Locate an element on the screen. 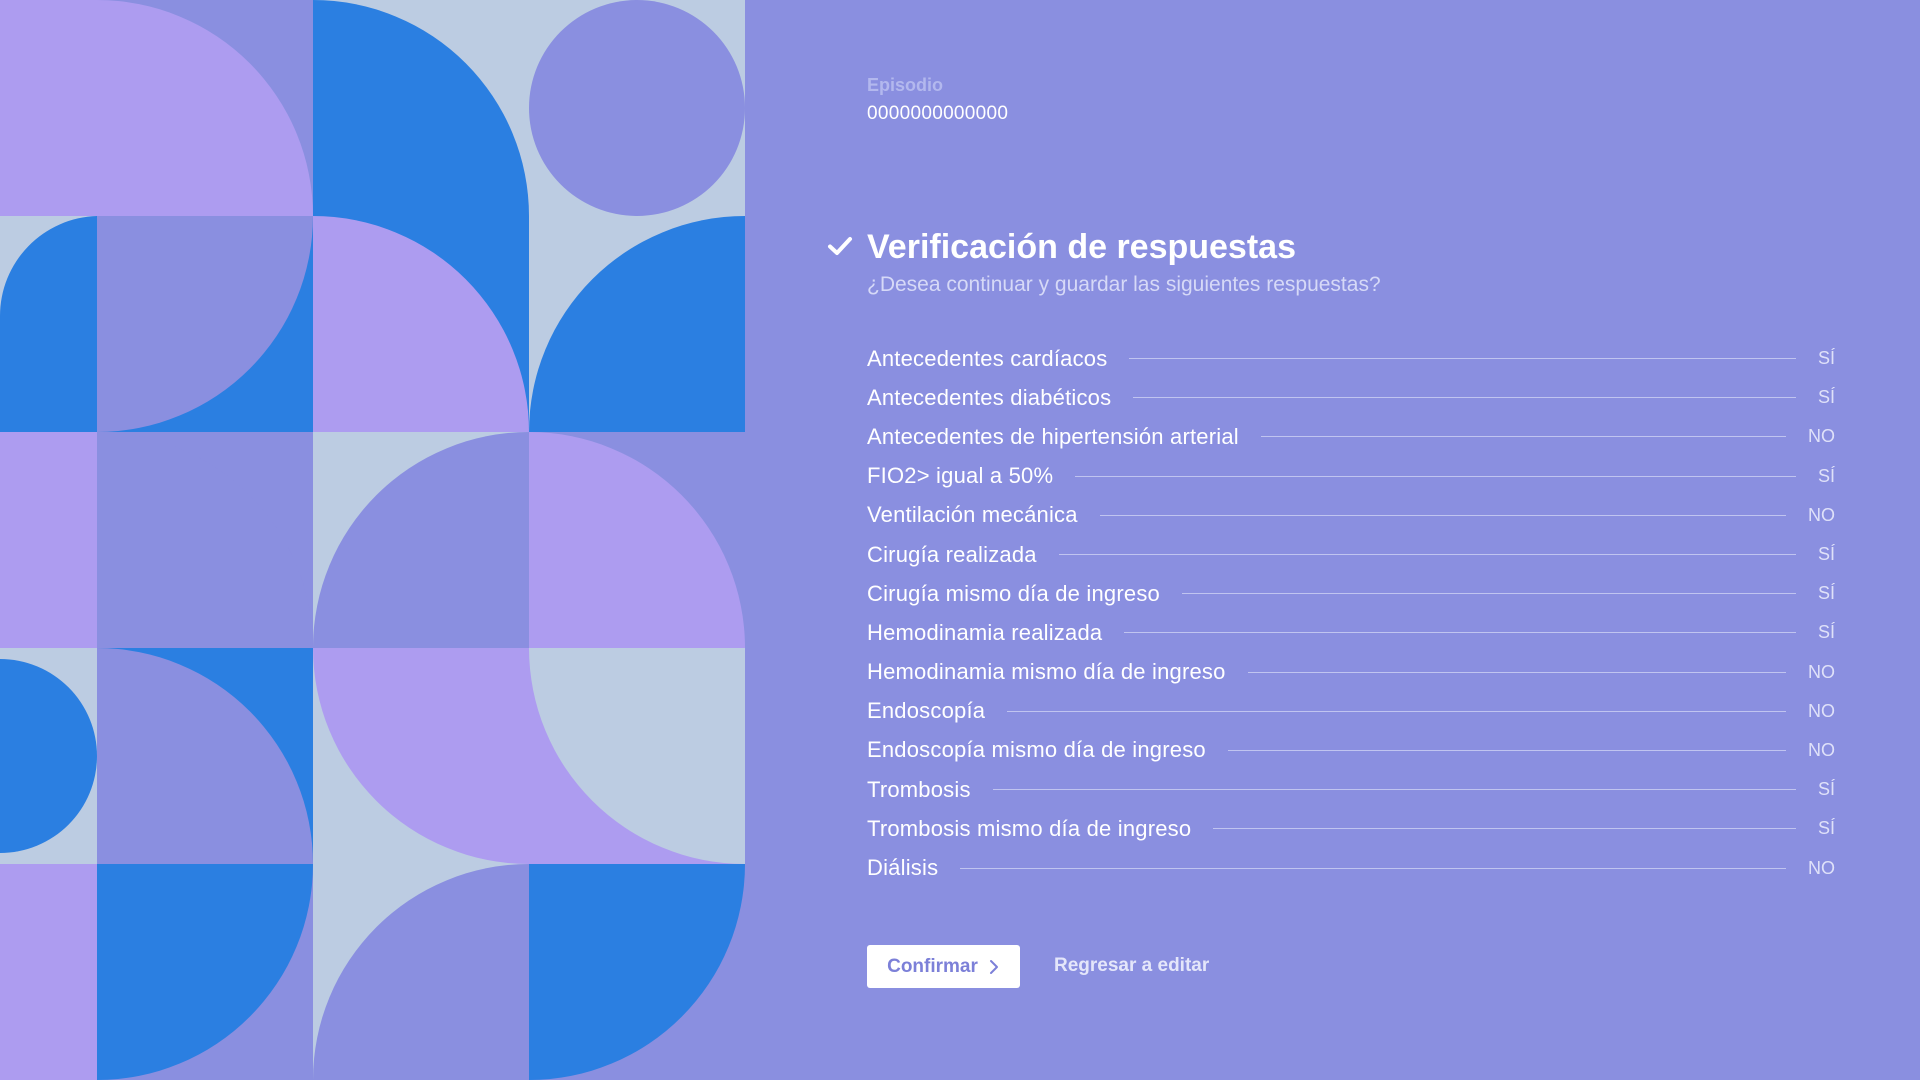 Image resolution: width=1920 pixels, height=1080 pixels. question-label: Hemodinamia realizada is located at coordinates (985, 632).